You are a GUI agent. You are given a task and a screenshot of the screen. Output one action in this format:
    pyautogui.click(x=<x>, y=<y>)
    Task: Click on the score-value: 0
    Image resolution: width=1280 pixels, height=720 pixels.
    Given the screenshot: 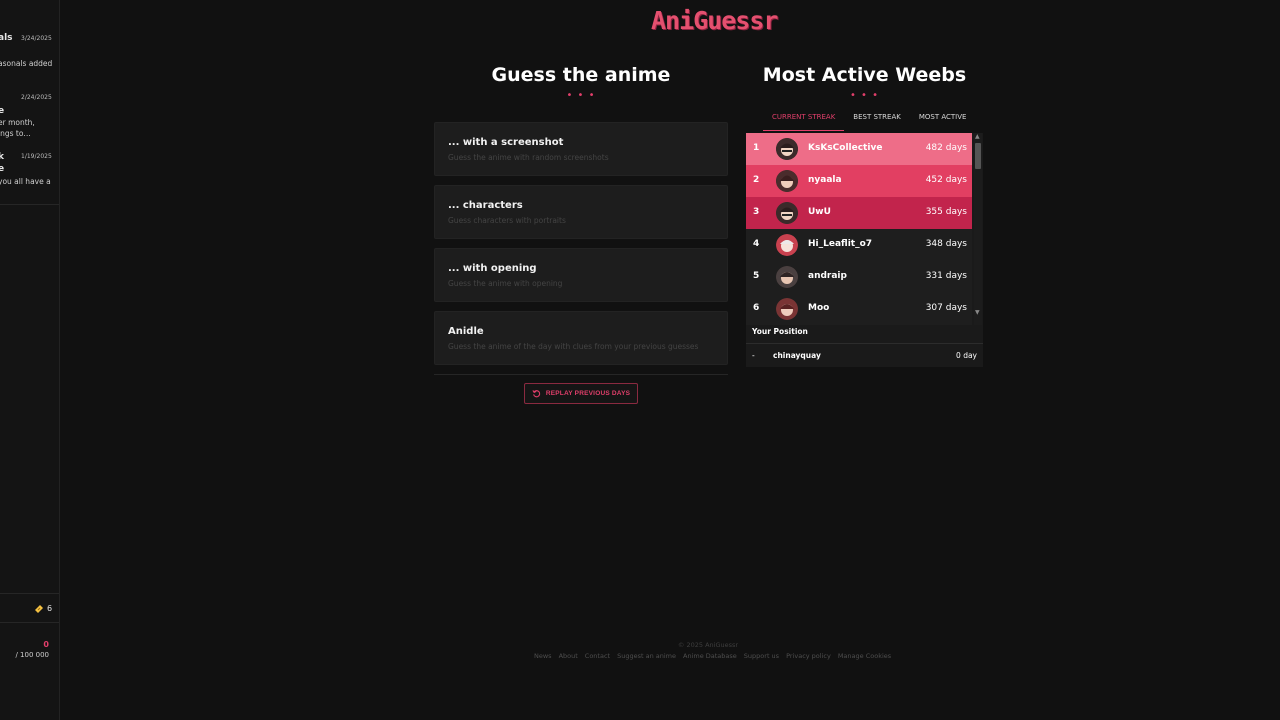 What is the action you would take?
    pyautogui.click(x=46, y=644)
    